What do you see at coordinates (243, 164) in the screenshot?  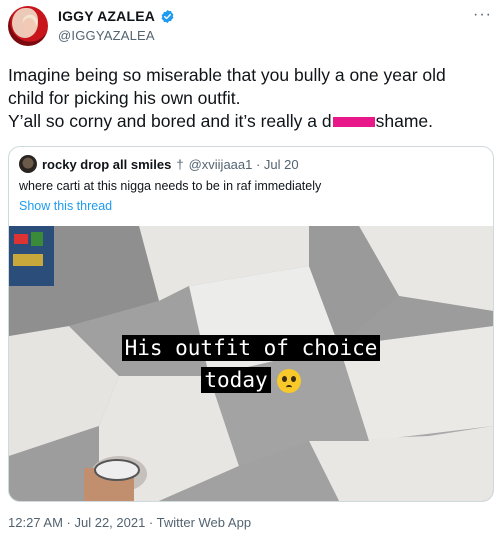 I see `quoted-handle-date: @xviijaaa1 · Jul 20` at bounding box center [243, 164].